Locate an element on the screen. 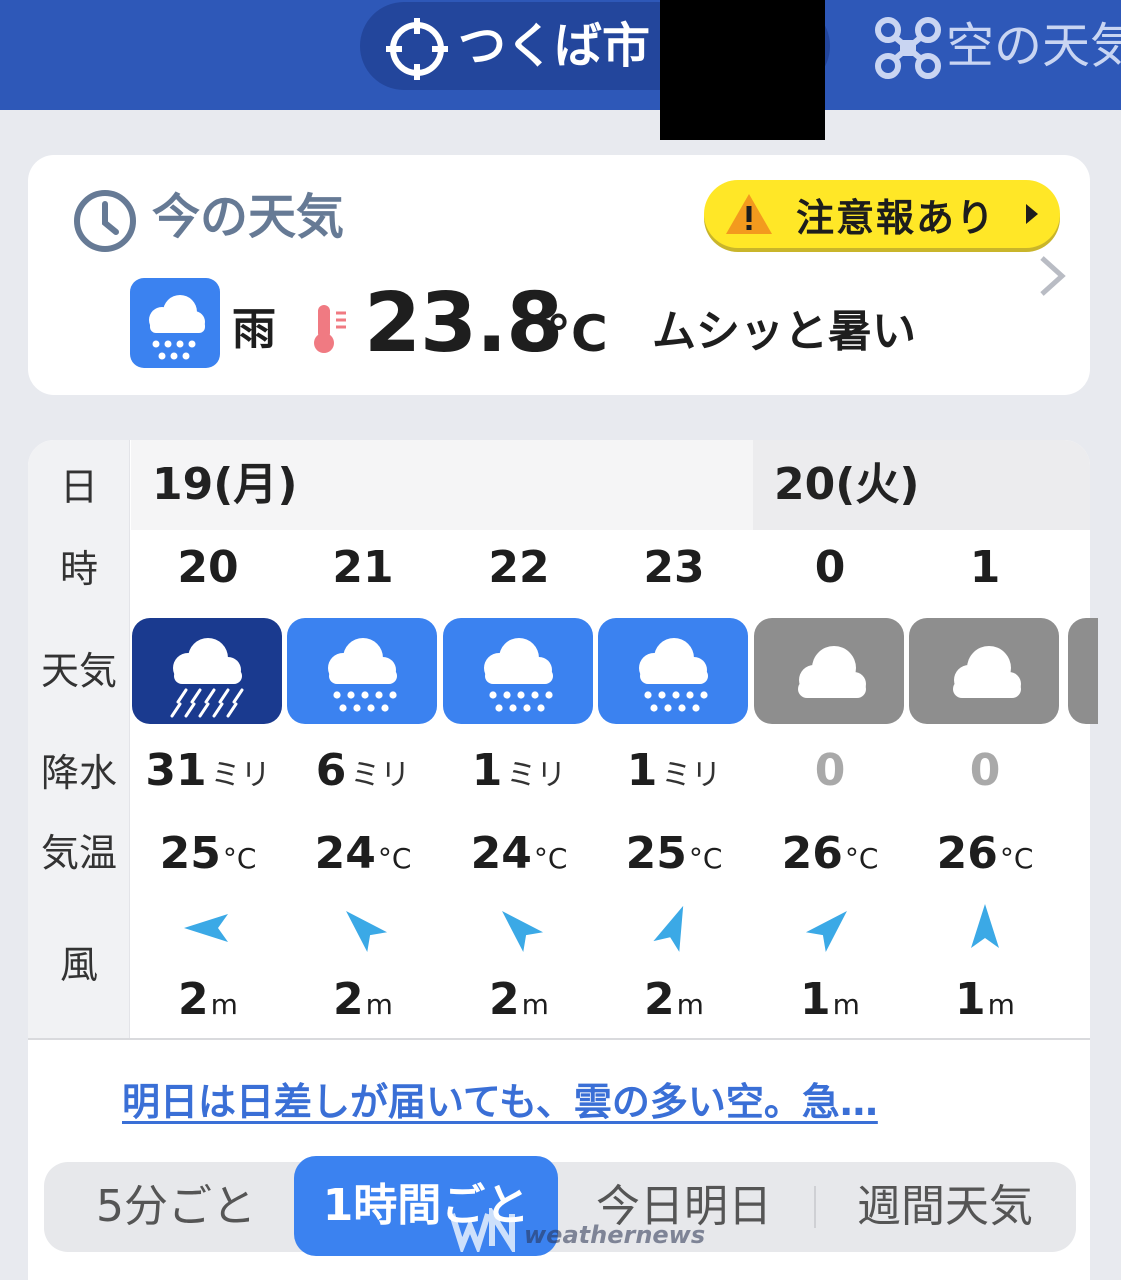 The height and width of the screenshot is (1280, 1121). day-label-2: 20(火) is located at coordinates (847, 484).